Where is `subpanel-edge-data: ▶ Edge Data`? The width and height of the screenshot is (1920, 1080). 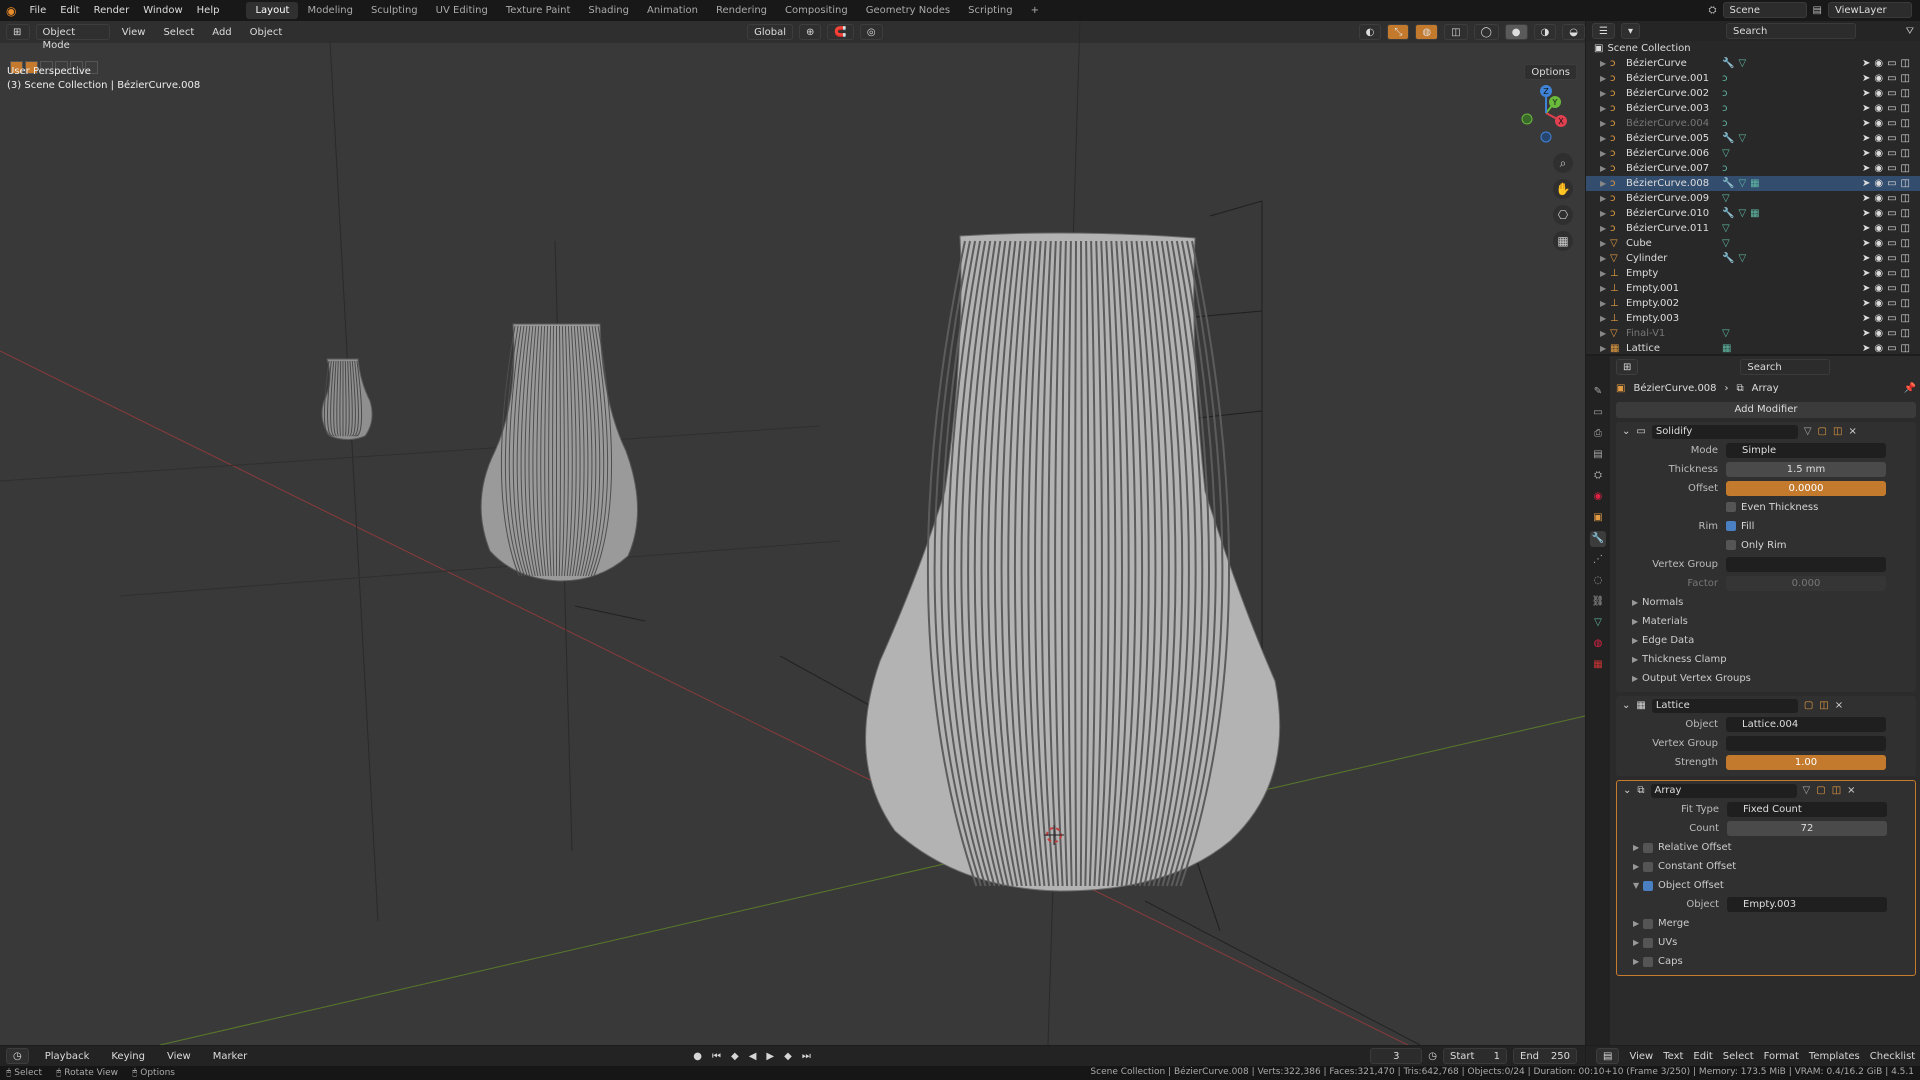 subpanel-edge-data: ▶ Edge Data is located at coordinates (1766, 640).